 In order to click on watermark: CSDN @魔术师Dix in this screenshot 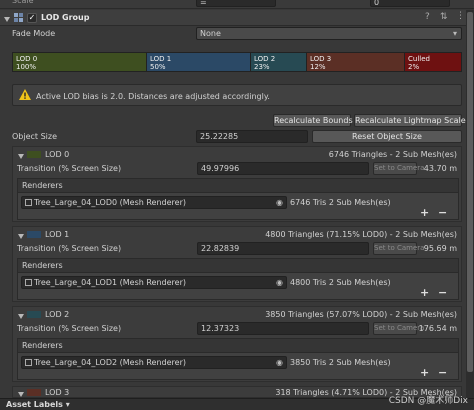, I will do `click(428, 401)`.